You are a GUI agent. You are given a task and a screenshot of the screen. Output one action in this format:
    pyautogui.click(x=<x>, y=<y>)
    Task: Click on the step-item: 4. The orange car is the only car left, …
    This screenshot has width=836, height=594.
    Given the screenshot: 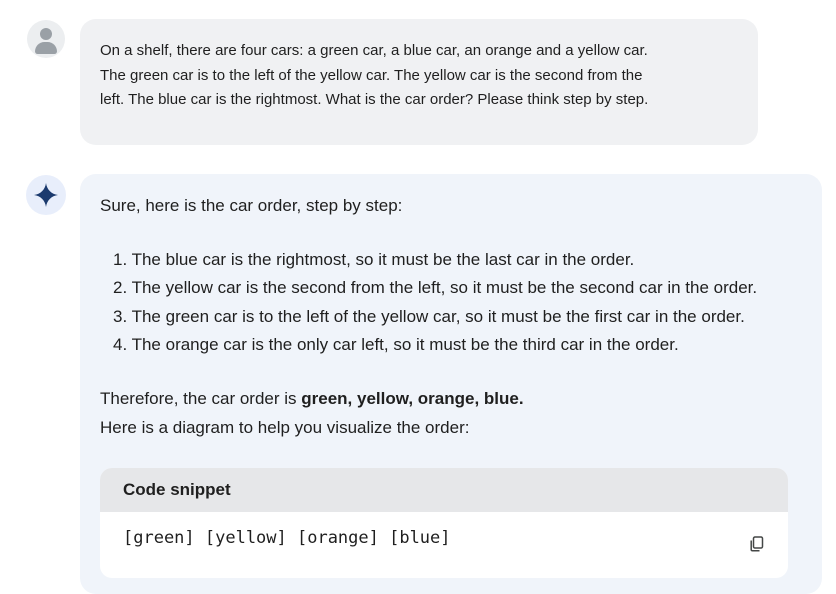 What is the action you would take?
    pyautogui.click(x=396, y=344)
    